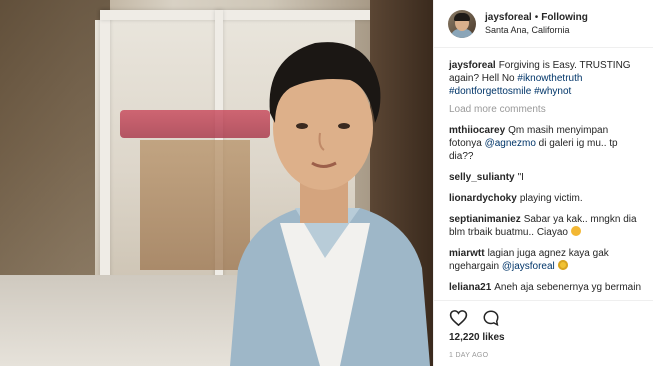  I want to click on username-link: jaysforeal, so click(508, 17).